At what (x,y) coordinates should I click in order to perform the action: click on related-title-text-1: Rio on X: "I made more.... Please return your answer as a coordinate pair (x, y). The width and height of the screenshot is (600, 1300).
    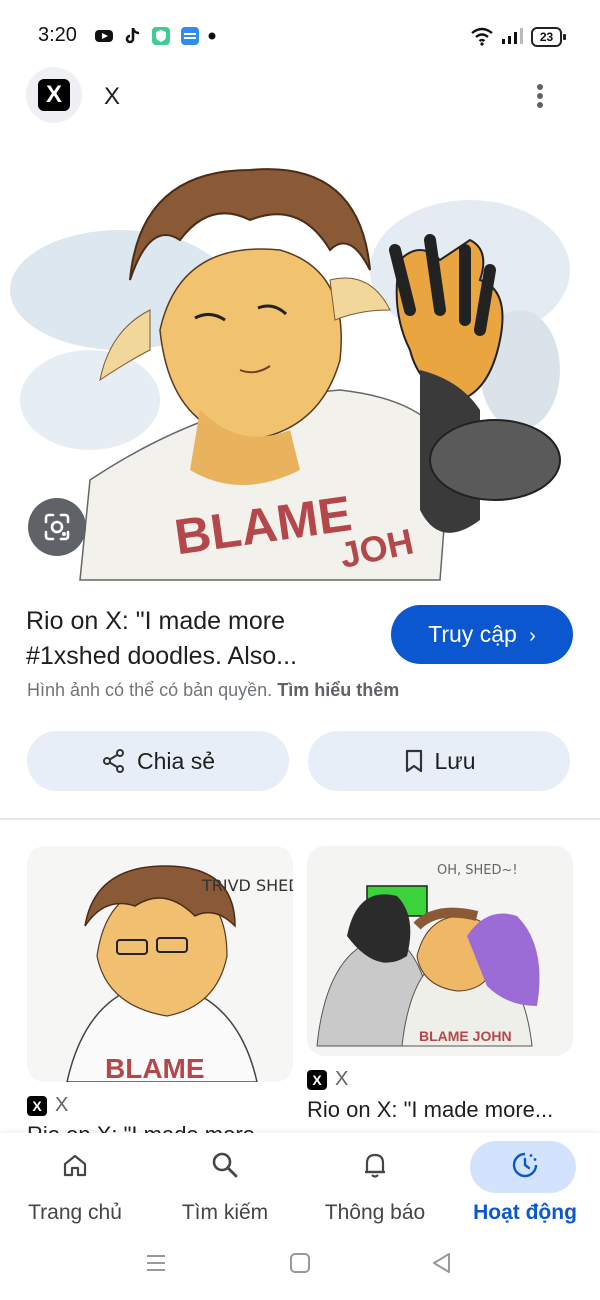
    Looking at the image, I should click on (150, 1127).